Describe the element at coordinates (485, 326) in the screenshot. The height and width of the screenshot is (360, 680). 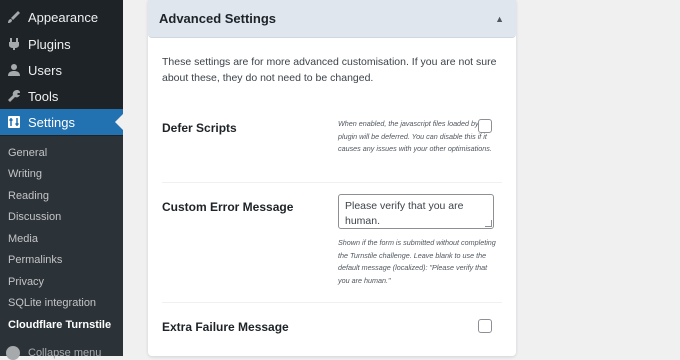
I see `extra-failure-message-checkbox` at that location.